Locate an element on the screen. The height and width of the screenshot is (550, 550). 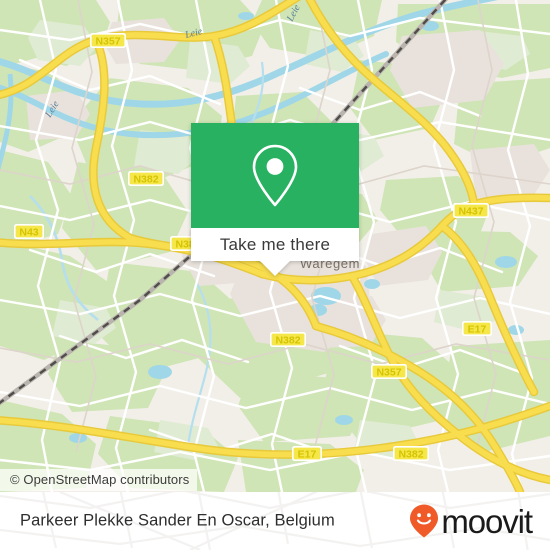
callout-icon-area is located at coordinates (275, 175).